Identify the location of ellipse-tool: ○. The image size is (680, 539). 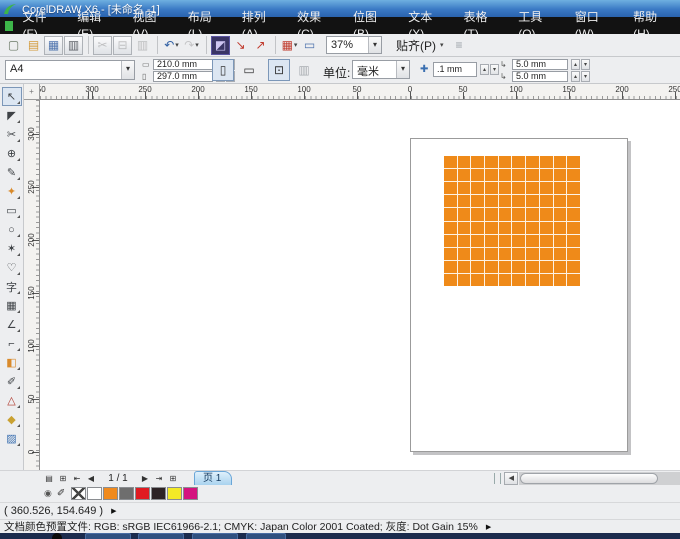
(12, 229).